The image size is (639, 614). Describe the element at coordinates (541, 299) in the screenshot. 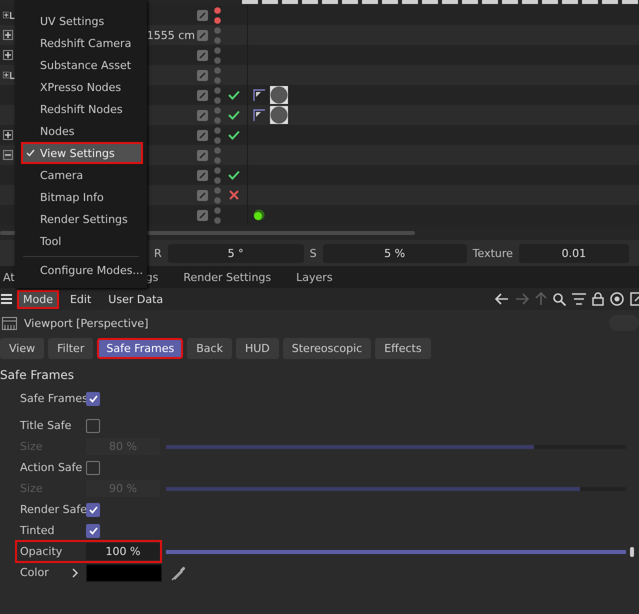

I see `up-arrow-icon` at that location.